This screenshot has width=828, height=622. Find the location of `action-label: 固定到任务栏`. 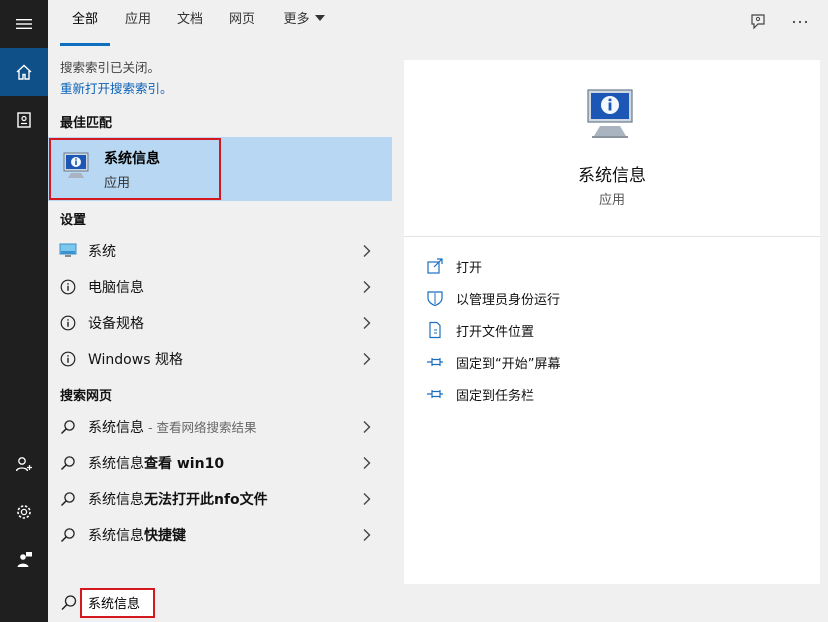

action-label: 固定到任务栏 is located at coordinates (495, 396).